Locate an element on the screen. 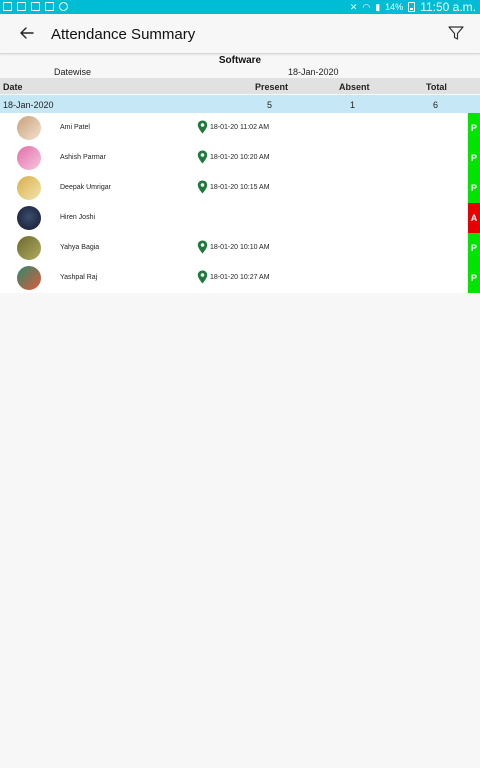 This screenshot has height=768, width=480. report-mode-label: Datewise is located at coordinates (73, 72).